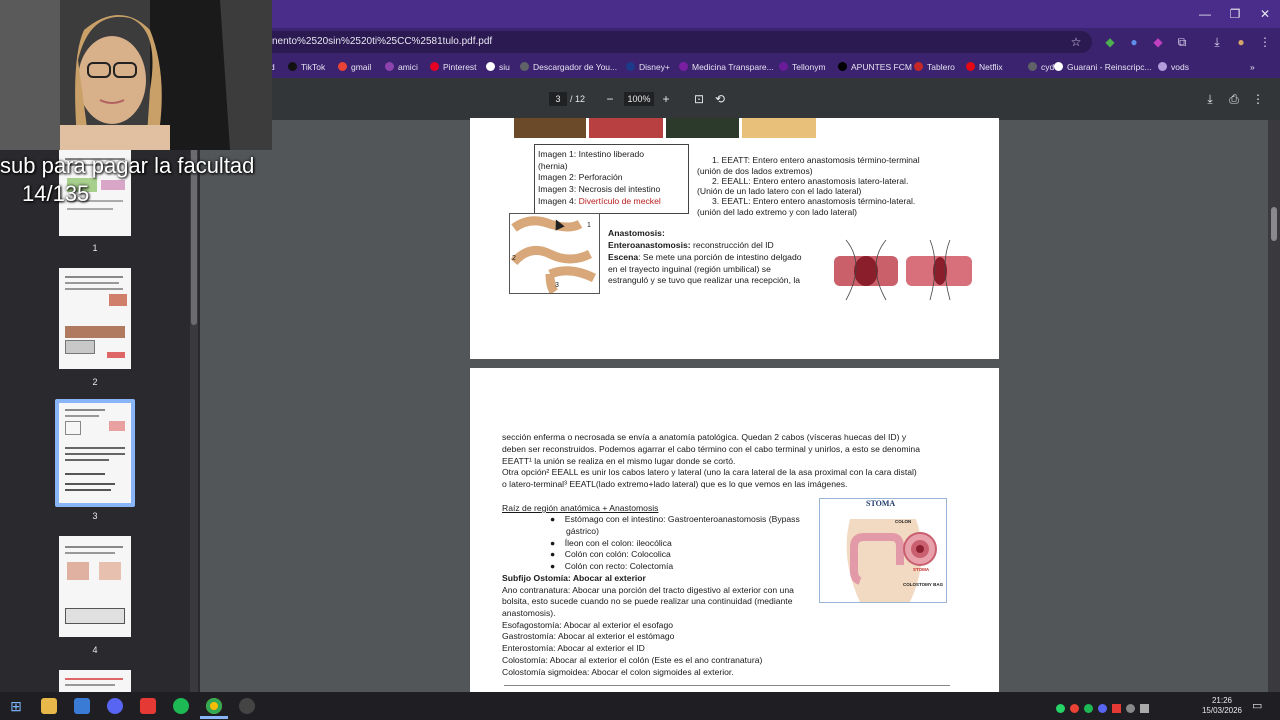 This screenshot has width=1280, height=720. What do you see at coordinates (1222, 710) in the screenshot?
I see `clock-date: 15/03/2026` at bounding box center [1222, 710].